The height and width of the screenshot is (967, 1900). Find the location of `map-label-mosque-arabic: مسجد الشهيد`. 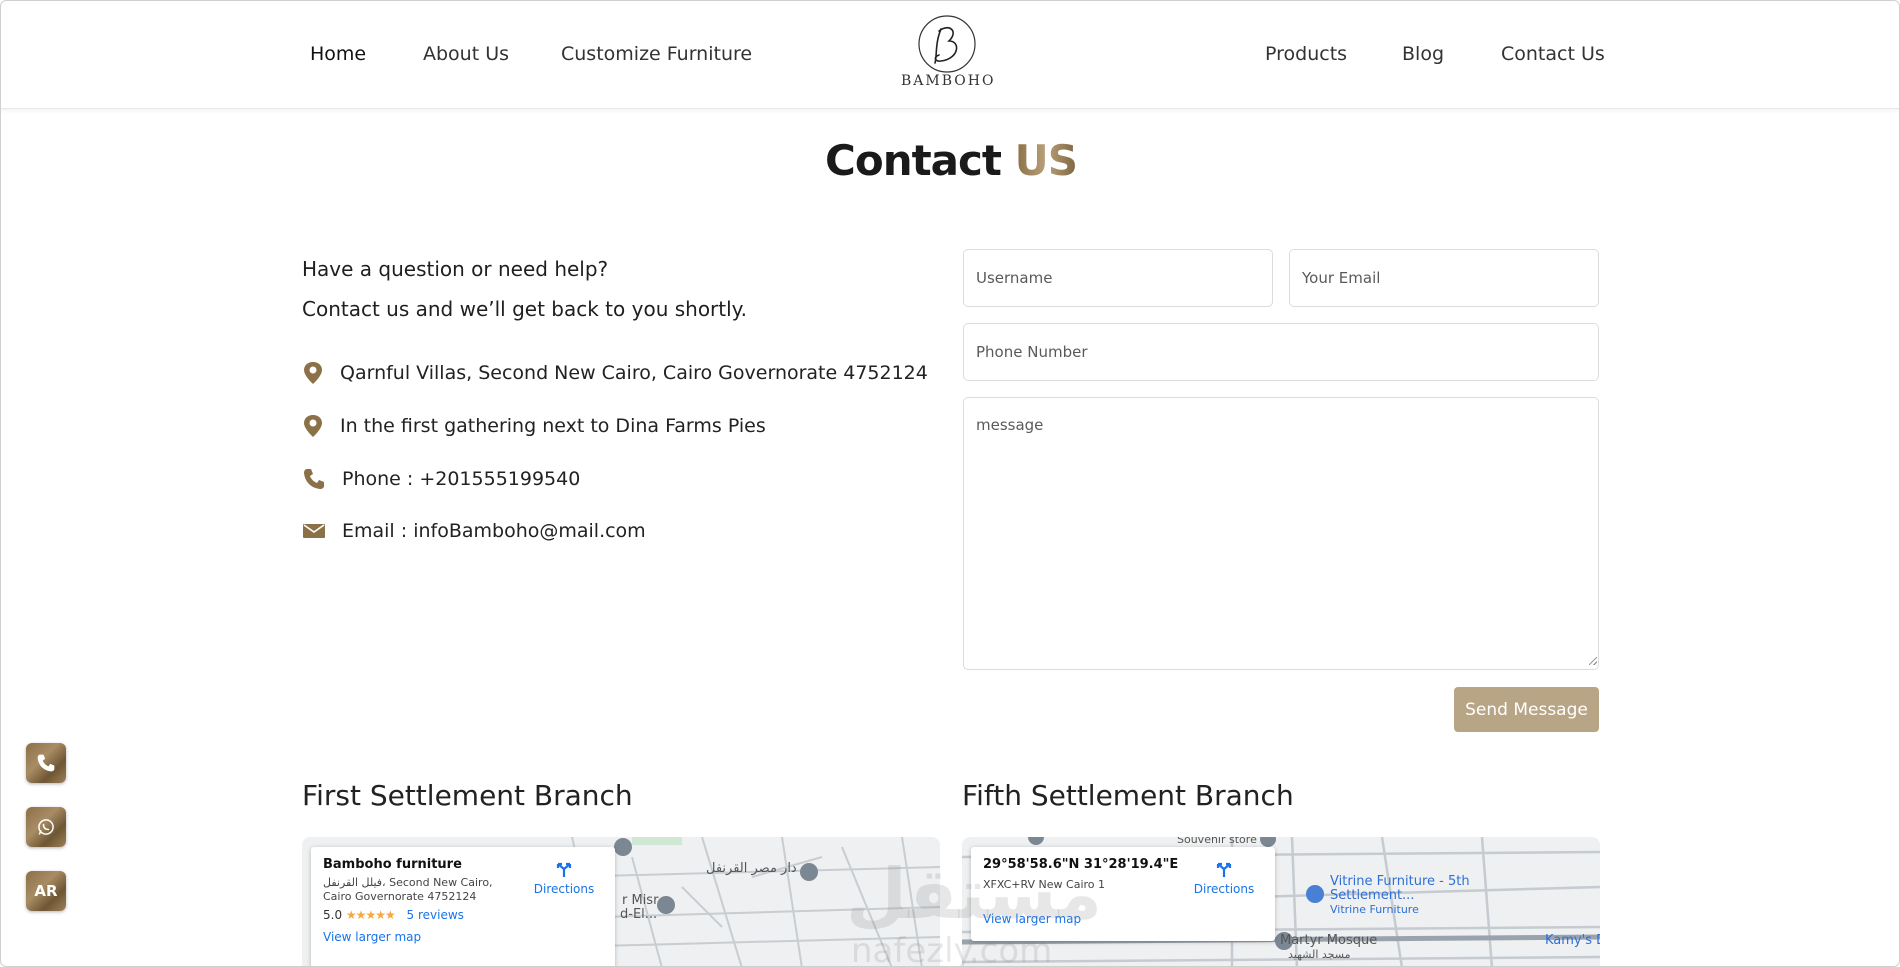

map-label-mosque-arabic: مسجد الشهيد is located at coordinates (1319, 954).